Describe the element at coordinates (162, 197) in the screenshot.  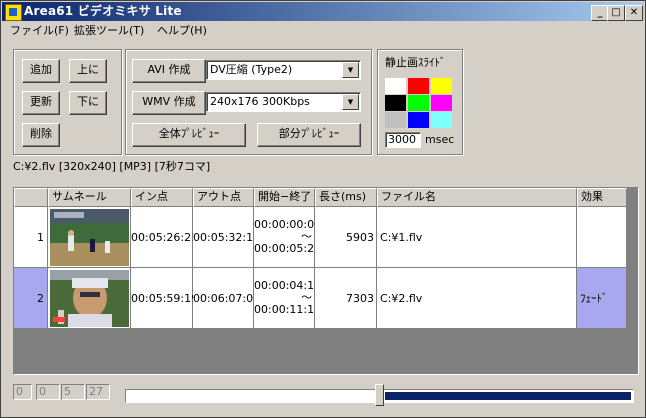
I see `header-in-point: イン点` at that location.